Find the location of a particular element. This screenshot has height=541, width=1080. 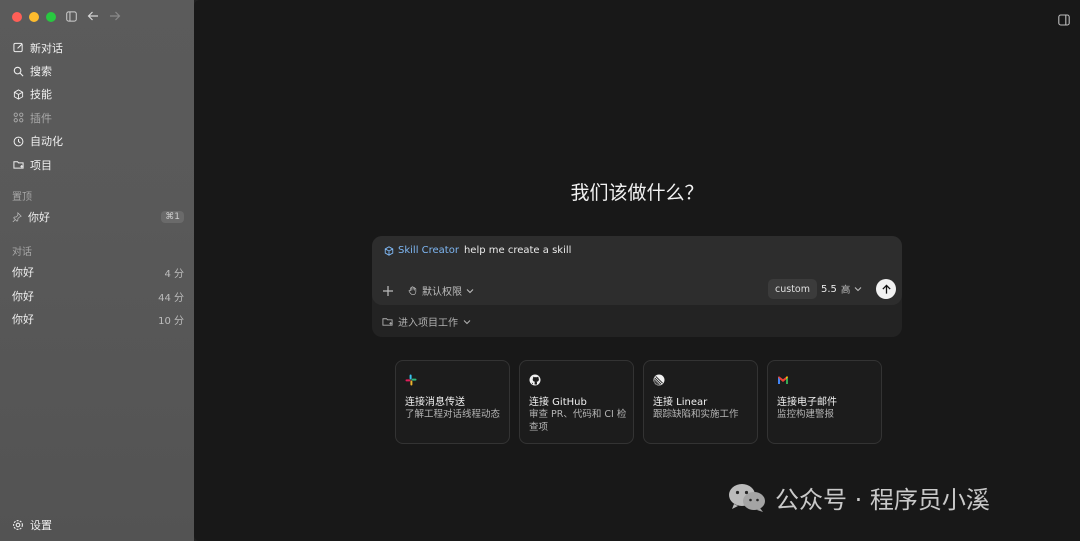

clock-icon is located at coordinates (18, 141).